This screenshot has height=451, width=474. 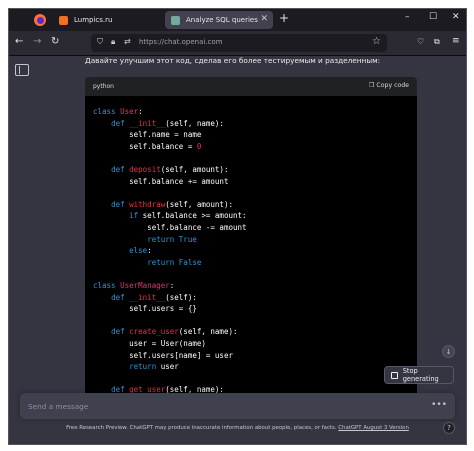 What do you see at coordinates (163, 355) in the screenshot?
I see `code-line: self.users[name] = user` at bounding box center [163, 355].